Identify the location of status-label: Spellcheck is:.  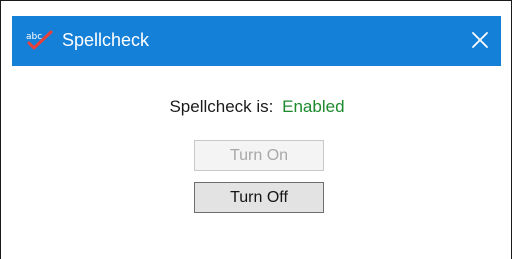
(221, 106).